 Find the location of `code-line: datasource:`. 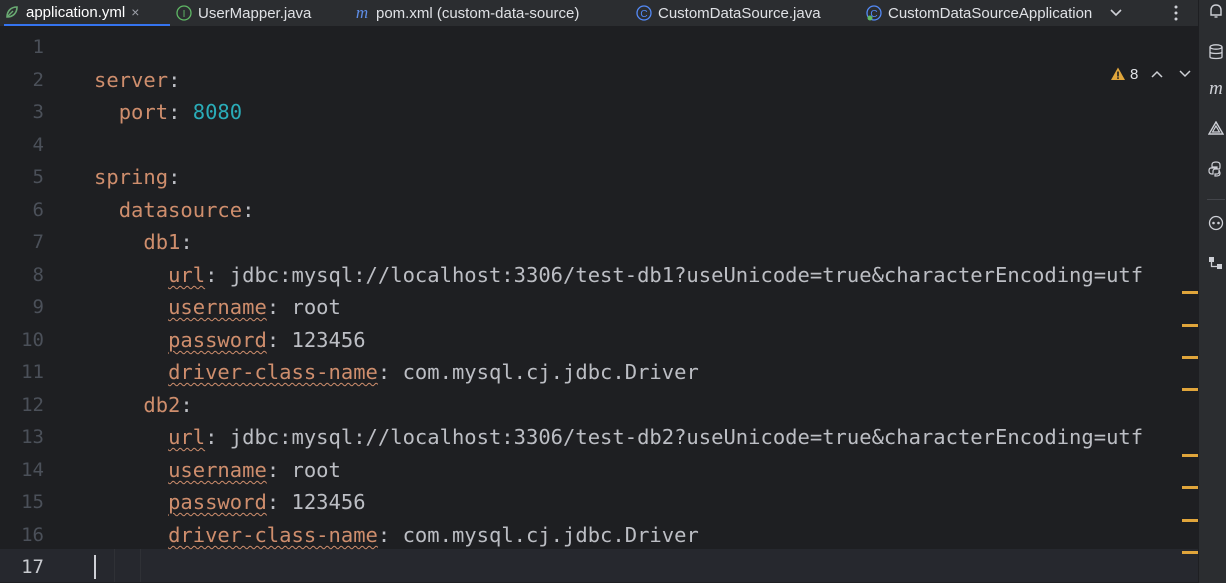

code-line: datasource: is located at coordinates (174, 210).